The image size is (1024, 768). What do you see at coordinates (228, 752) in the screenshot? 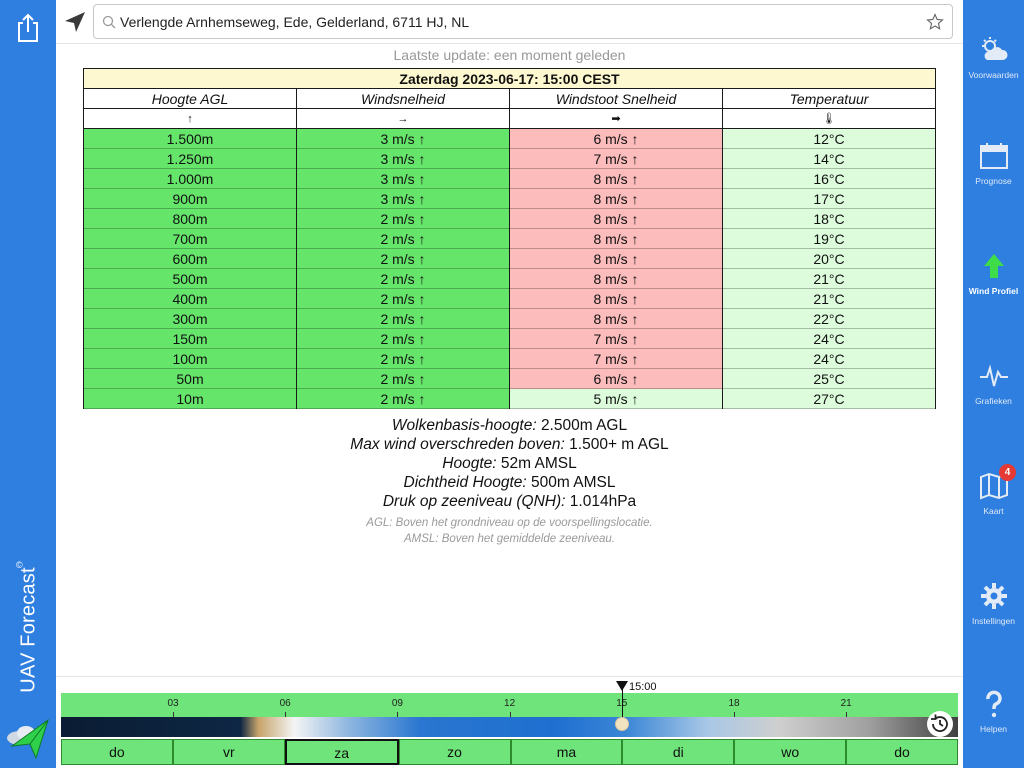
I see `day-tab: vr` at bounding box center [228, 752].